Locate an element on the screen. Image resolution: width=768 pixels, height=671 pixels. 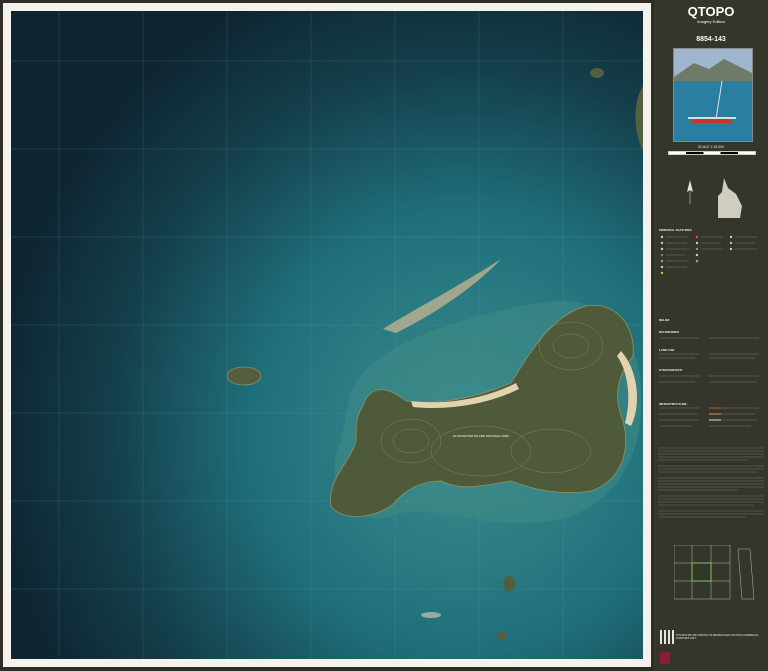
legend-section-title: RELIEF is located at coordinates (664, 320).